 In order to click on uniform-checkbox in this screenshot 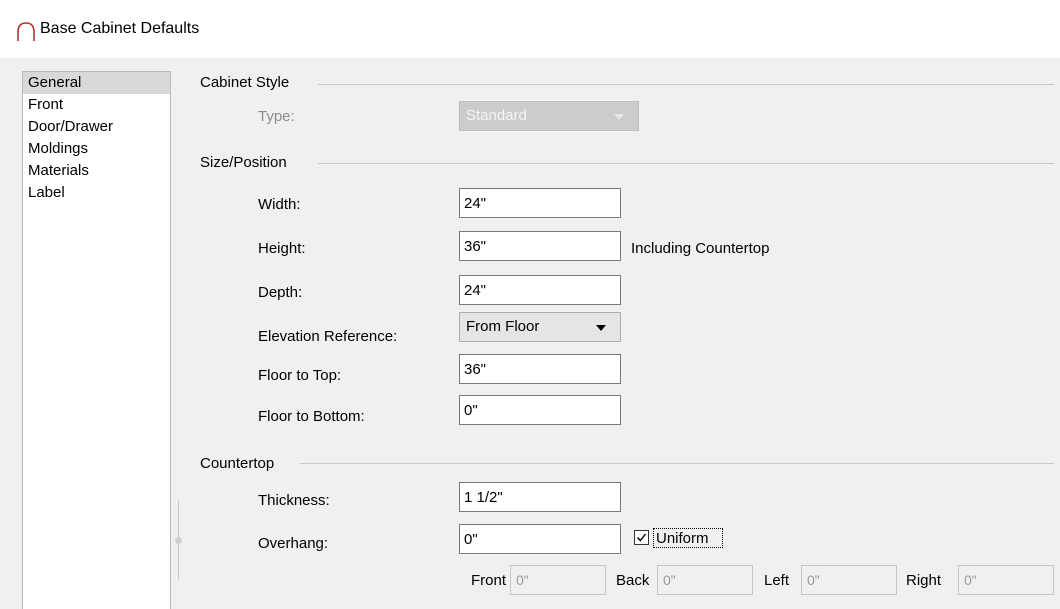, I will do `click(641, 537)`.